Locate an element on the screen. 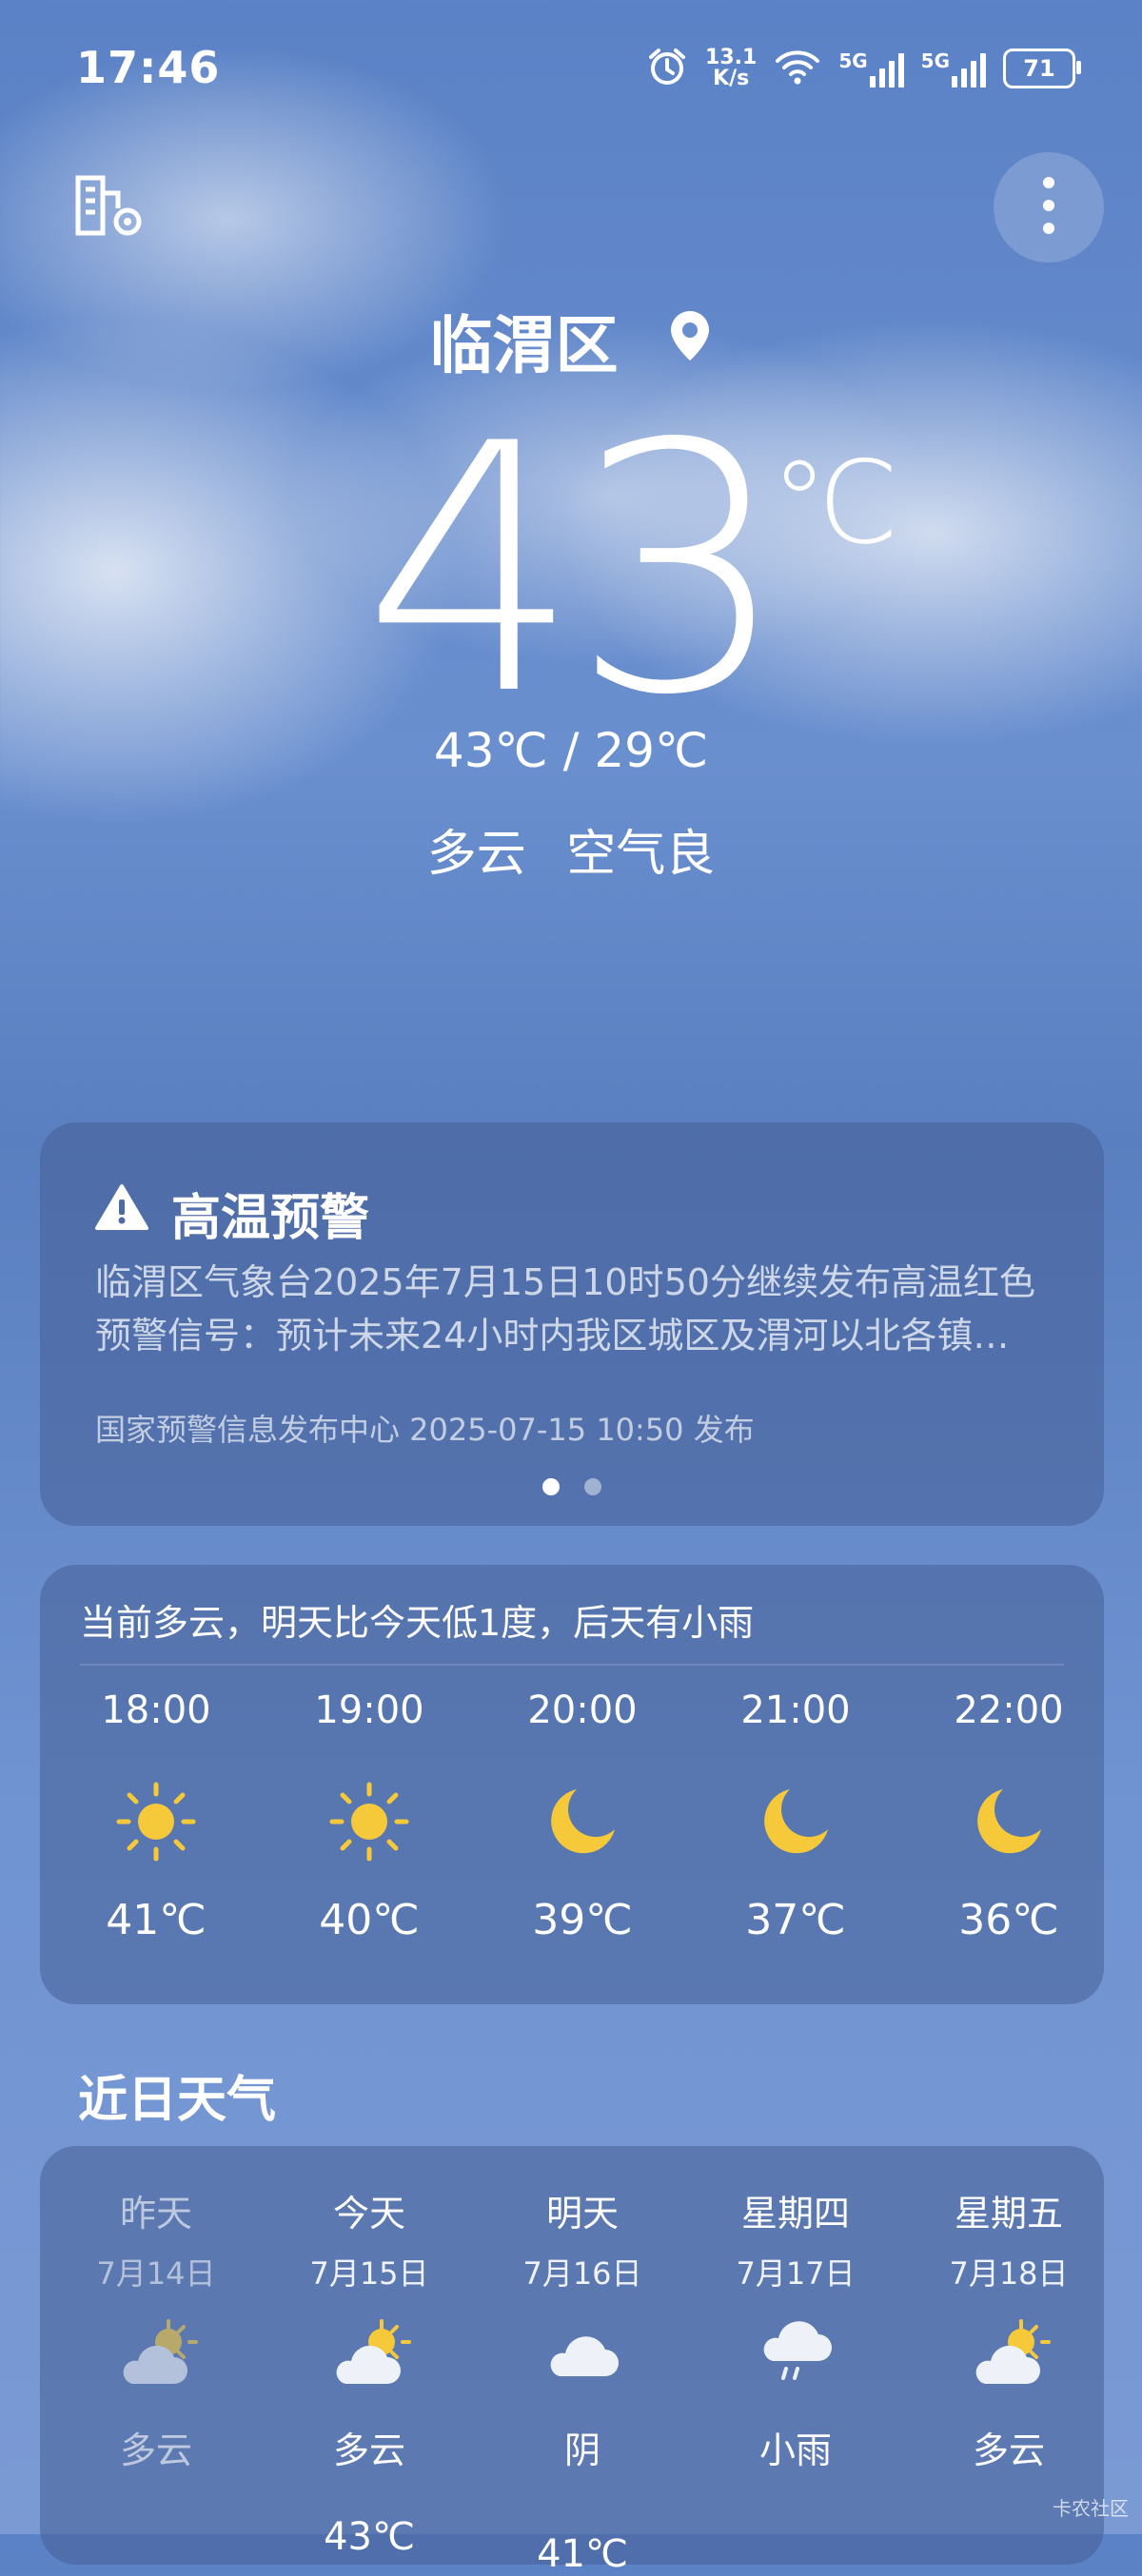 This screenshot has height=2576, width=1142. day-name: 昨天 is located at coordinates (155, 2213).